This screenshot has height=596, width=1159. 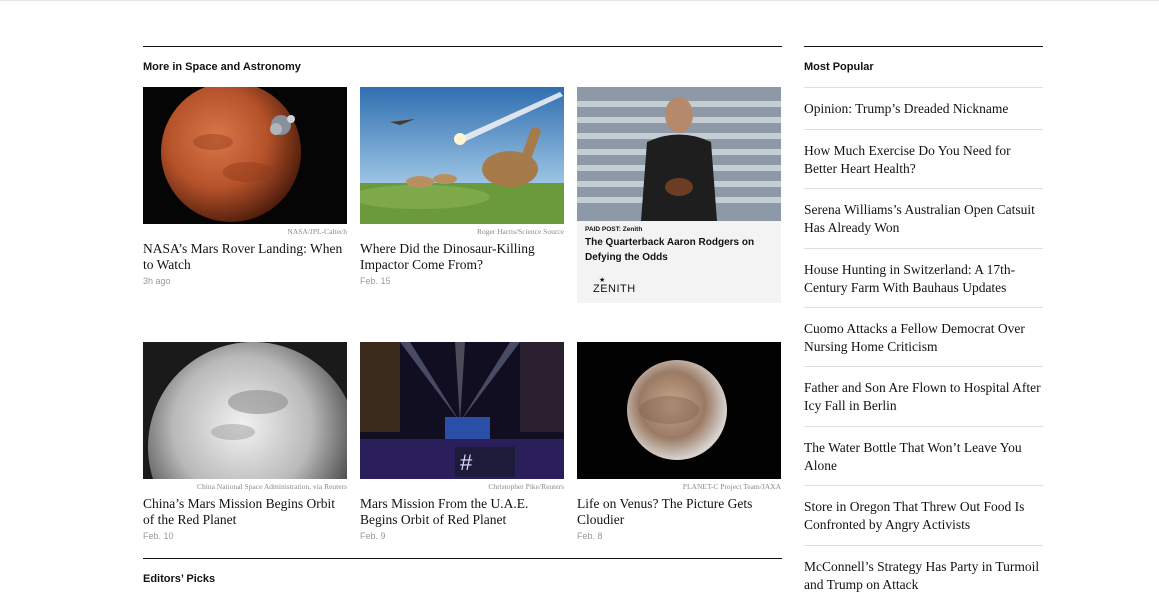 What do you see at coordinates (526, 486) in the screenshot?
I see `image-credit: Christopher Pike/Reuters` at bounding box center [526, 486].